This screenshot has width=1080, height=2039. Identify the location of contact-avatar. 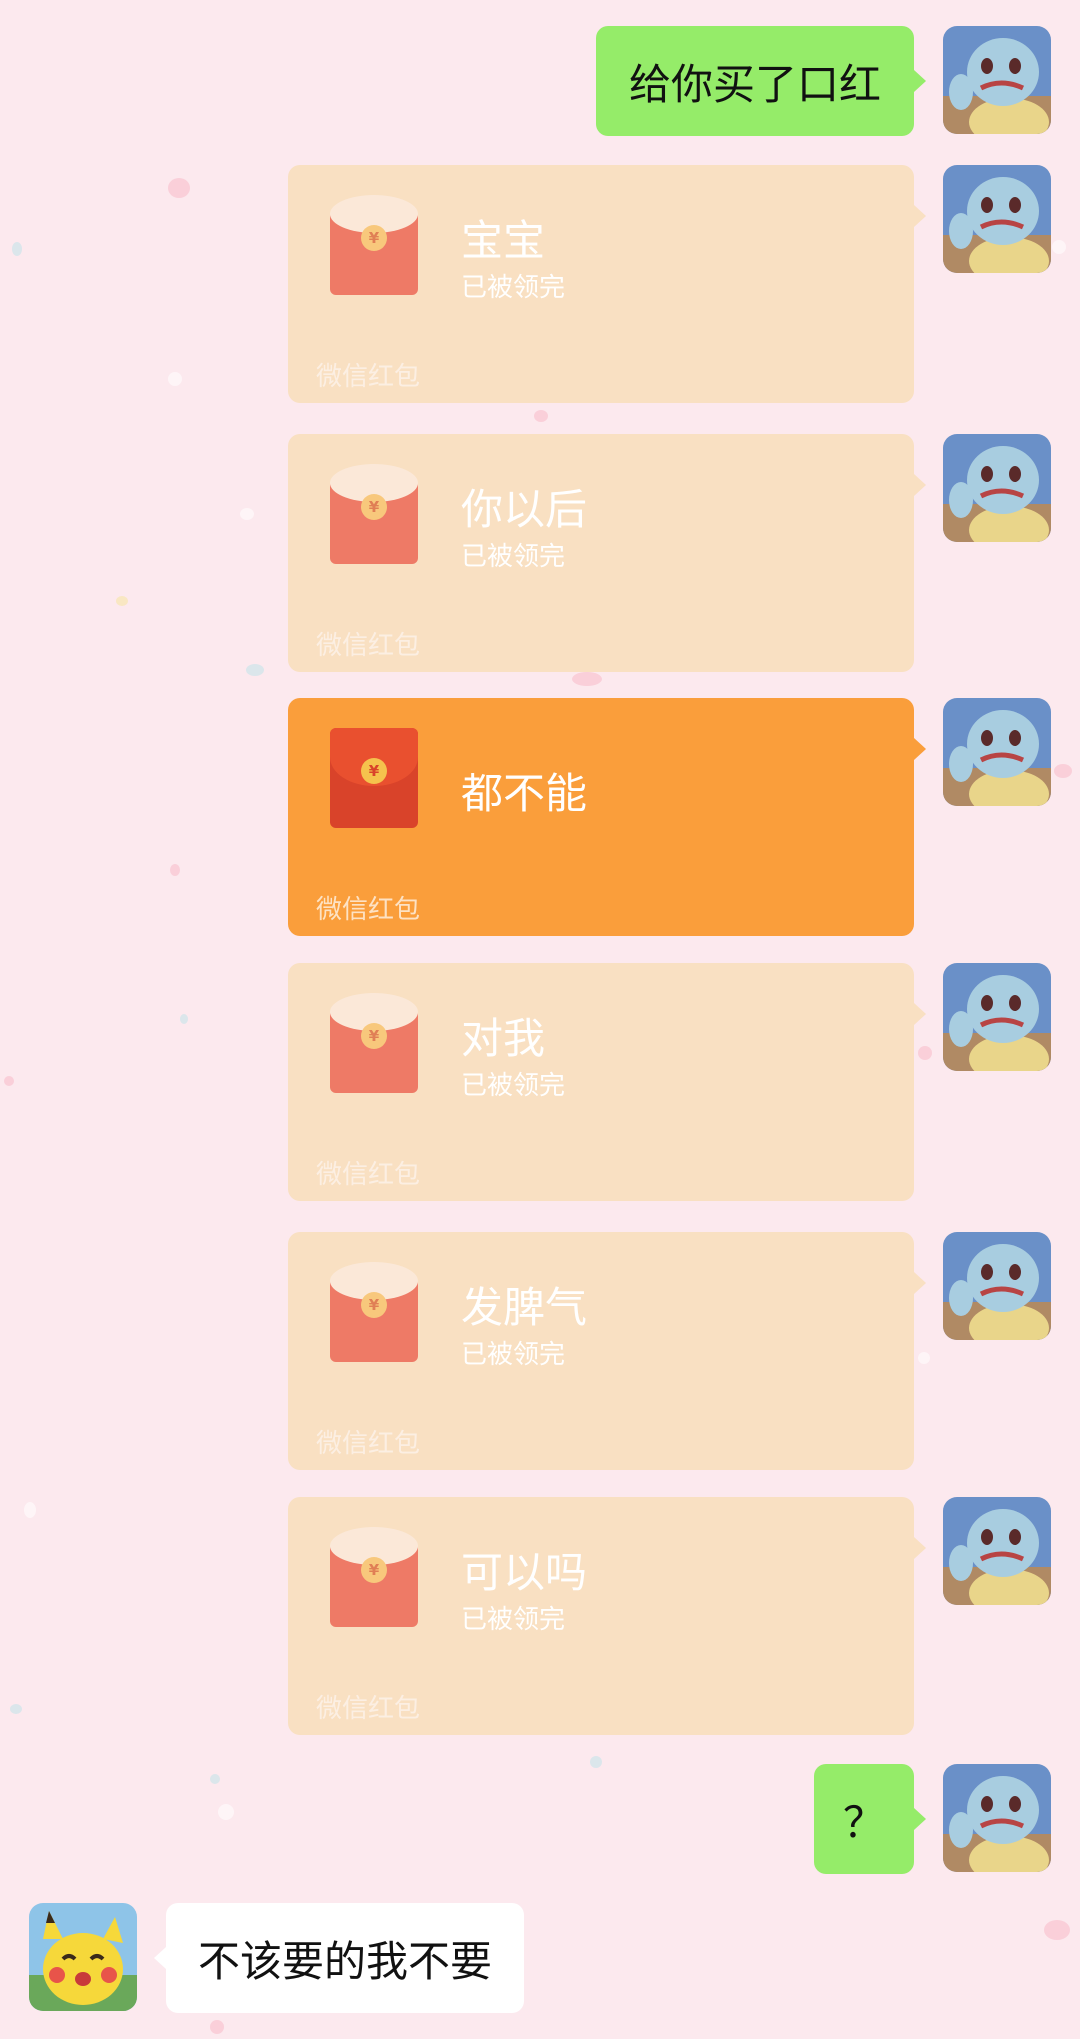
(83, 1957).